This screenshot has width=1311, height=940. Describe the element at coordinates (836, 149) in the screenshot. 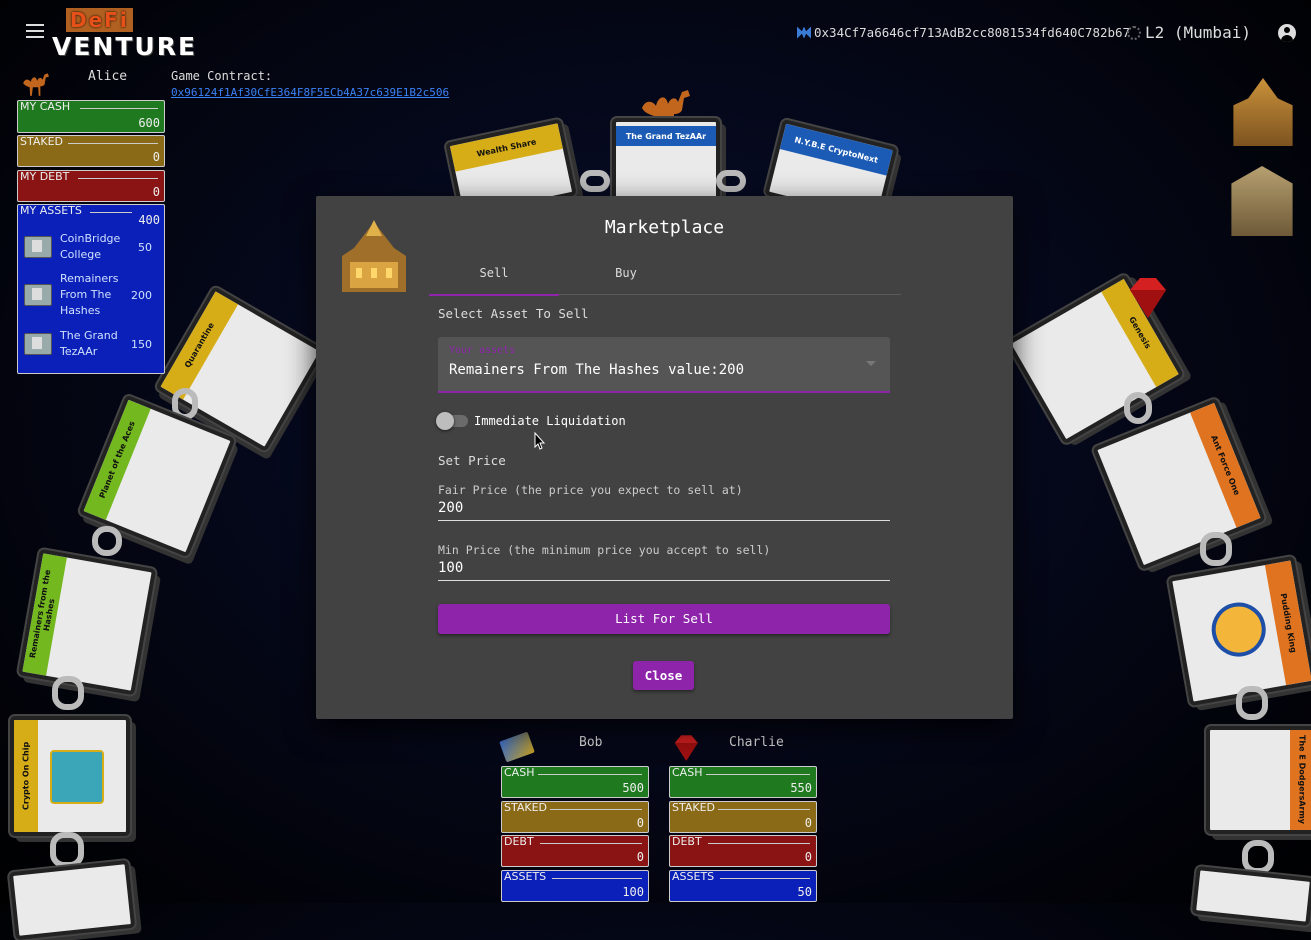

I see `tile-label: N.Y.B.E CryptoNext` at that location.